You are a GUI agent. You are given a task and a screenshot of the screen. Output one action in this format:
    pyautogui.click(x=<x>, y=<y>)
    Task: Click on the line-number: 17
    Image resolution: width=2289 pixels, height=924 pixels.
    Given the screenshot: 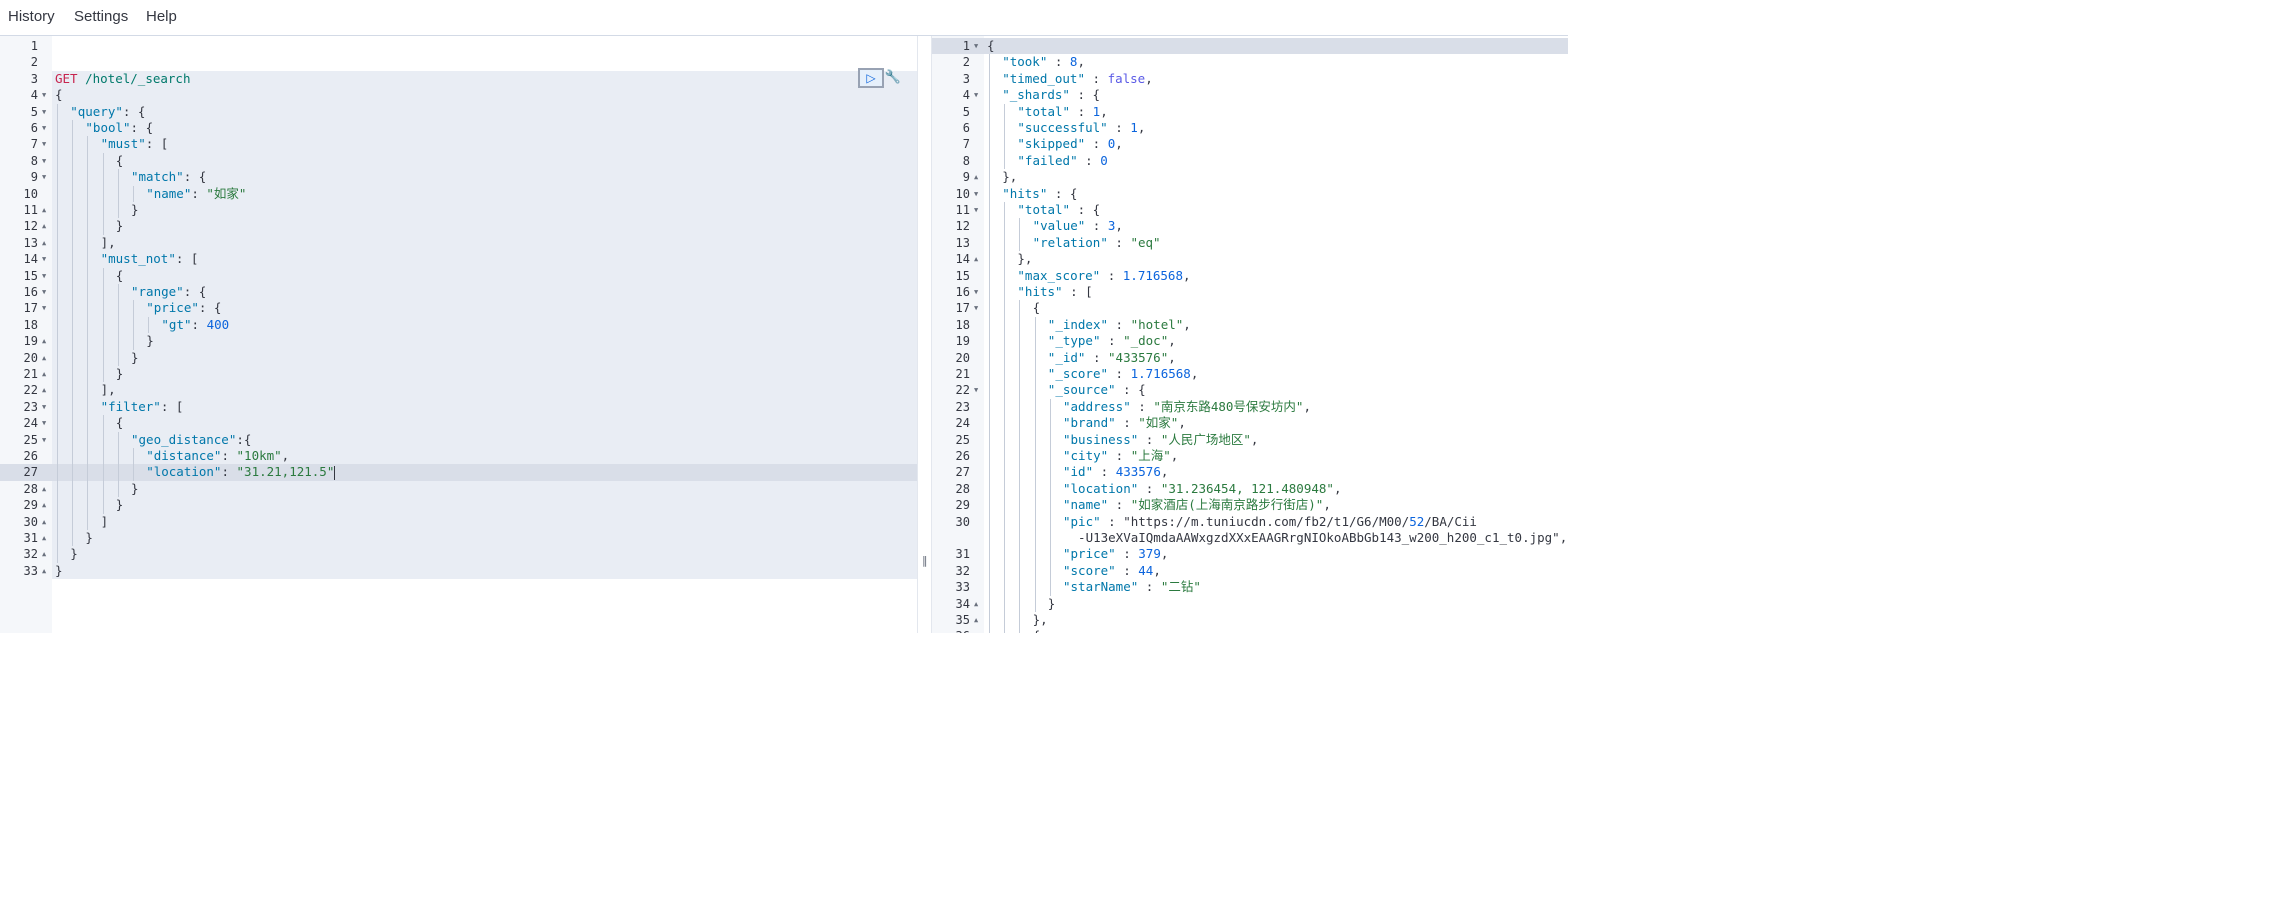 What is the action you would take?
    pyautogui.click(x=30, y=308)
    